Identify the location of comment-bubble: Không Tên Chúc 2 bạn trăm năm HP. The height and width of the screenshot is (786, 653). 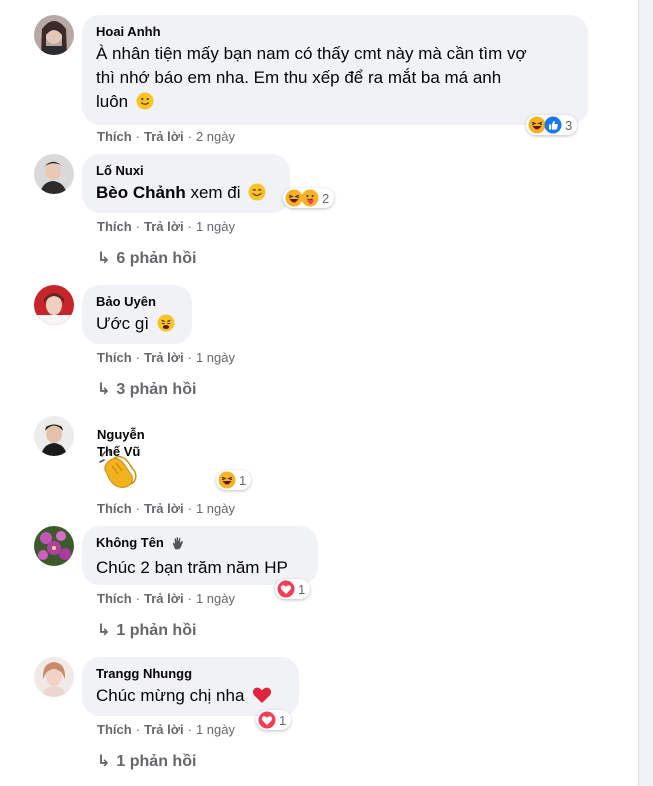
(200, 555).